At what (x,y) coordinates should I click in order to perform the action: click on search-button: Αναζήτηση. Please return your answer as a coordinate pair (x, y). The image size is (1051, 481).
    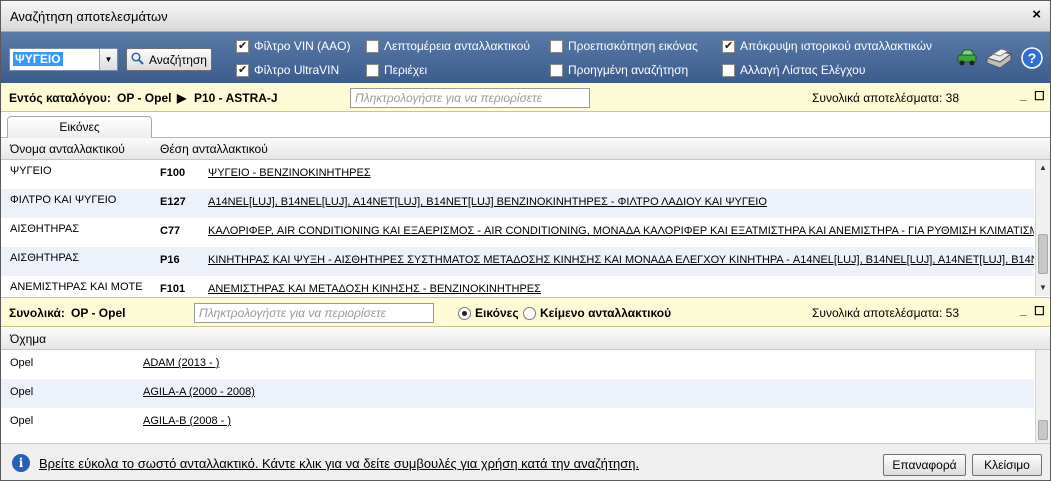
    Looking at the image, I should click on (169, 59).